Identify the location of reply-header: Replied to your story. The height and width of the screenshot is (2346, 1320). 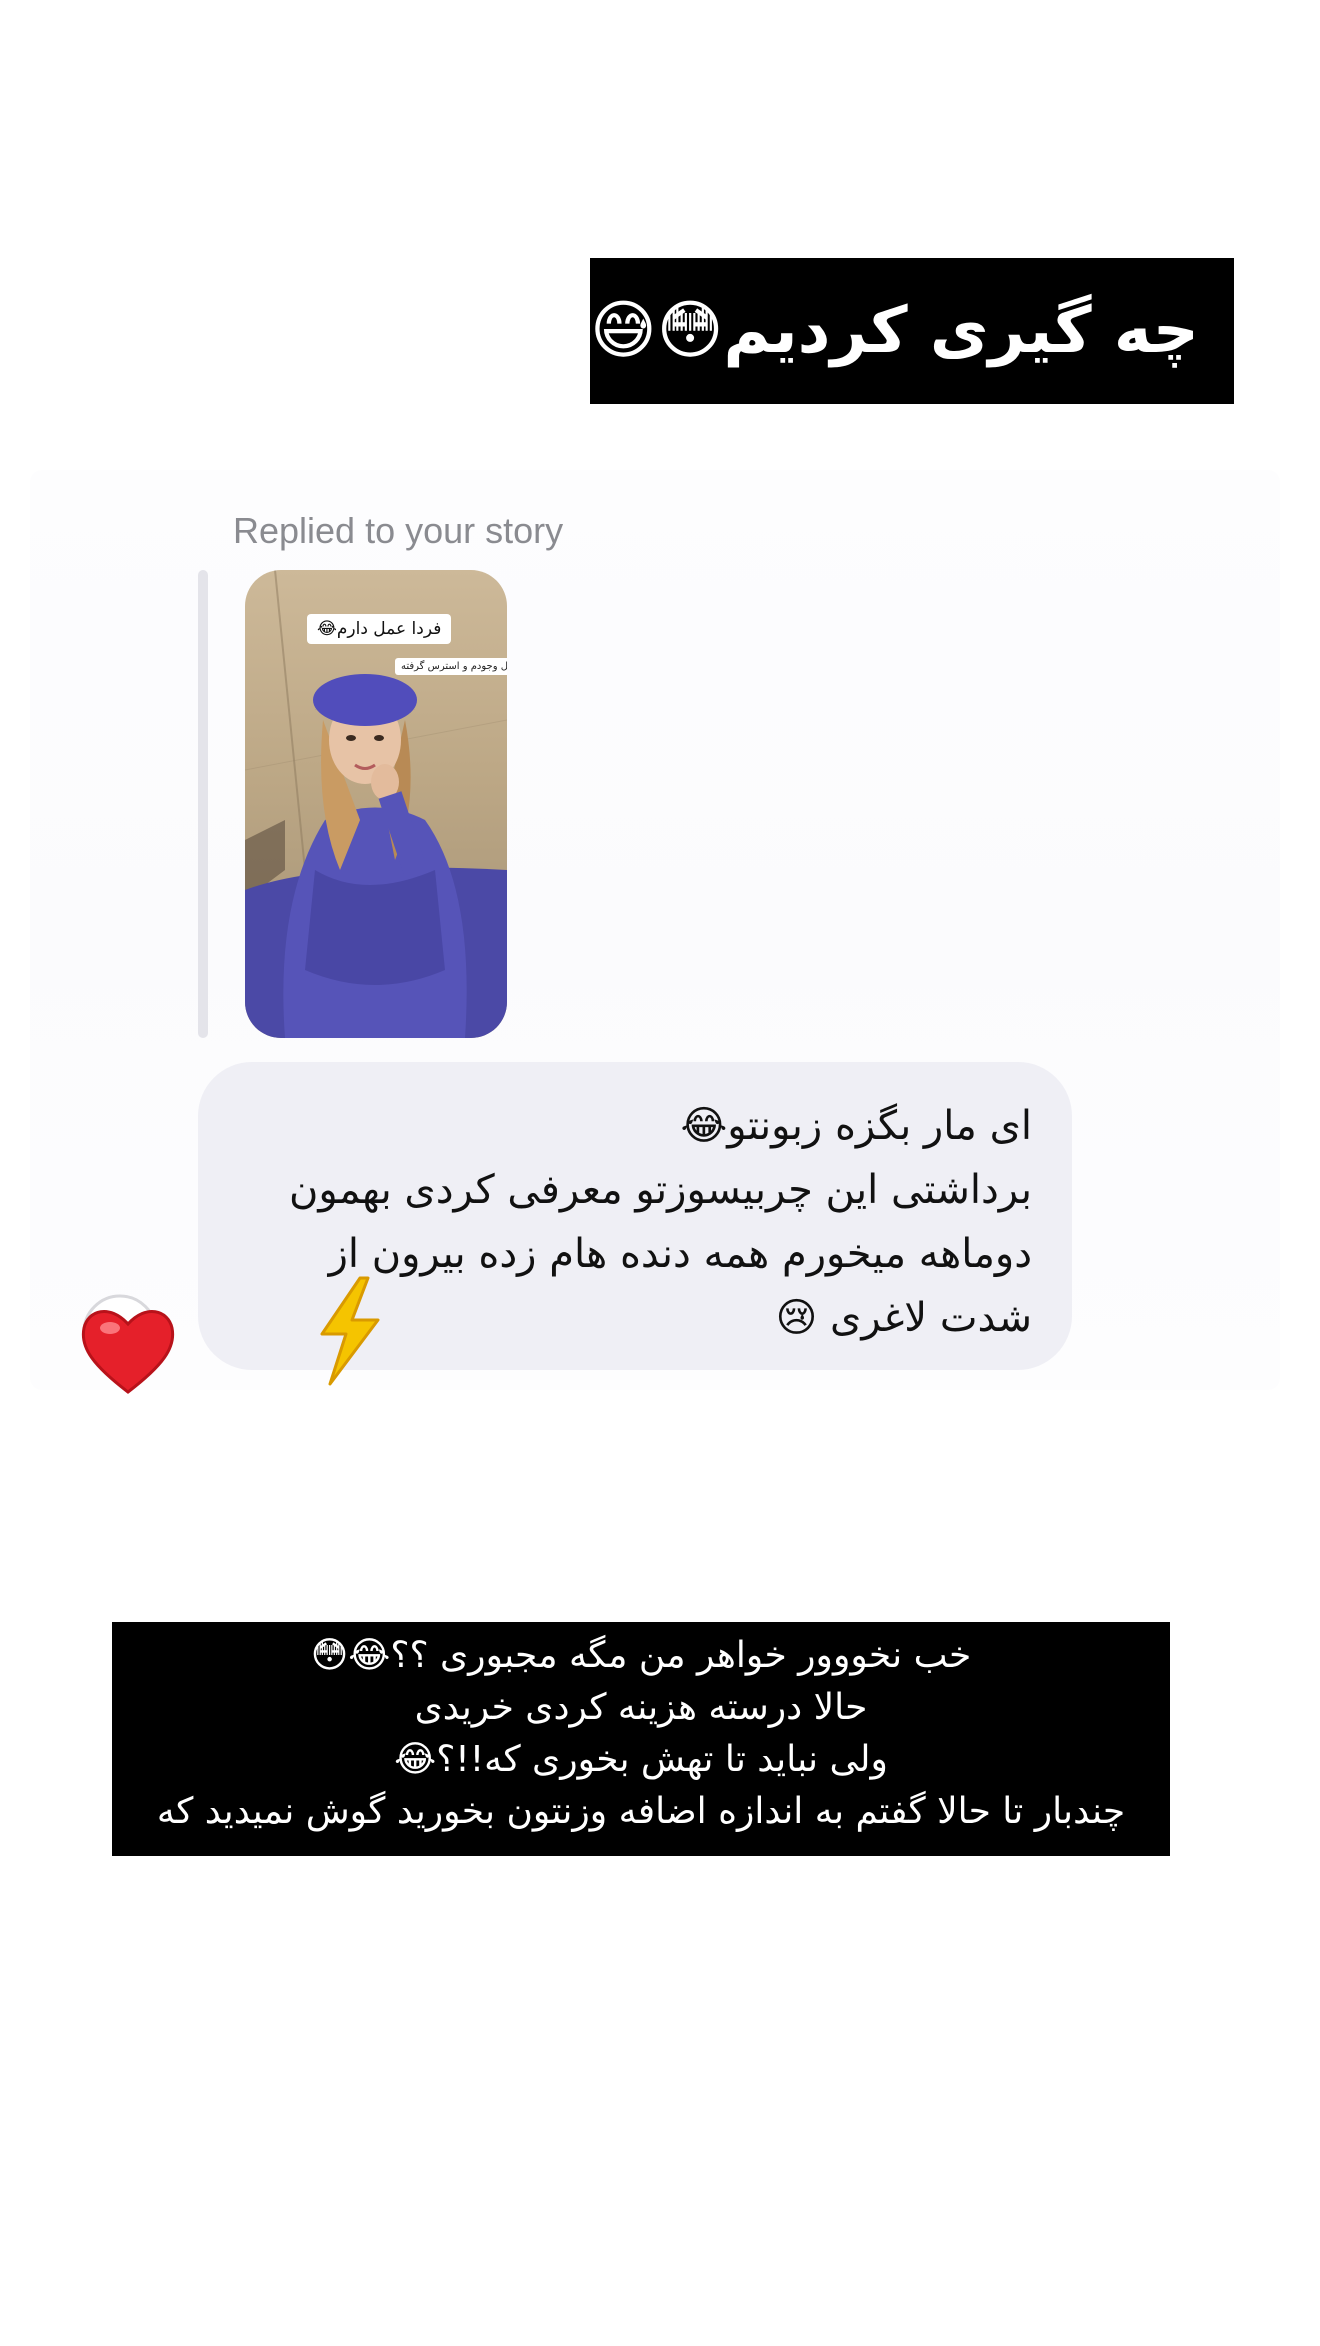
(398, 530).